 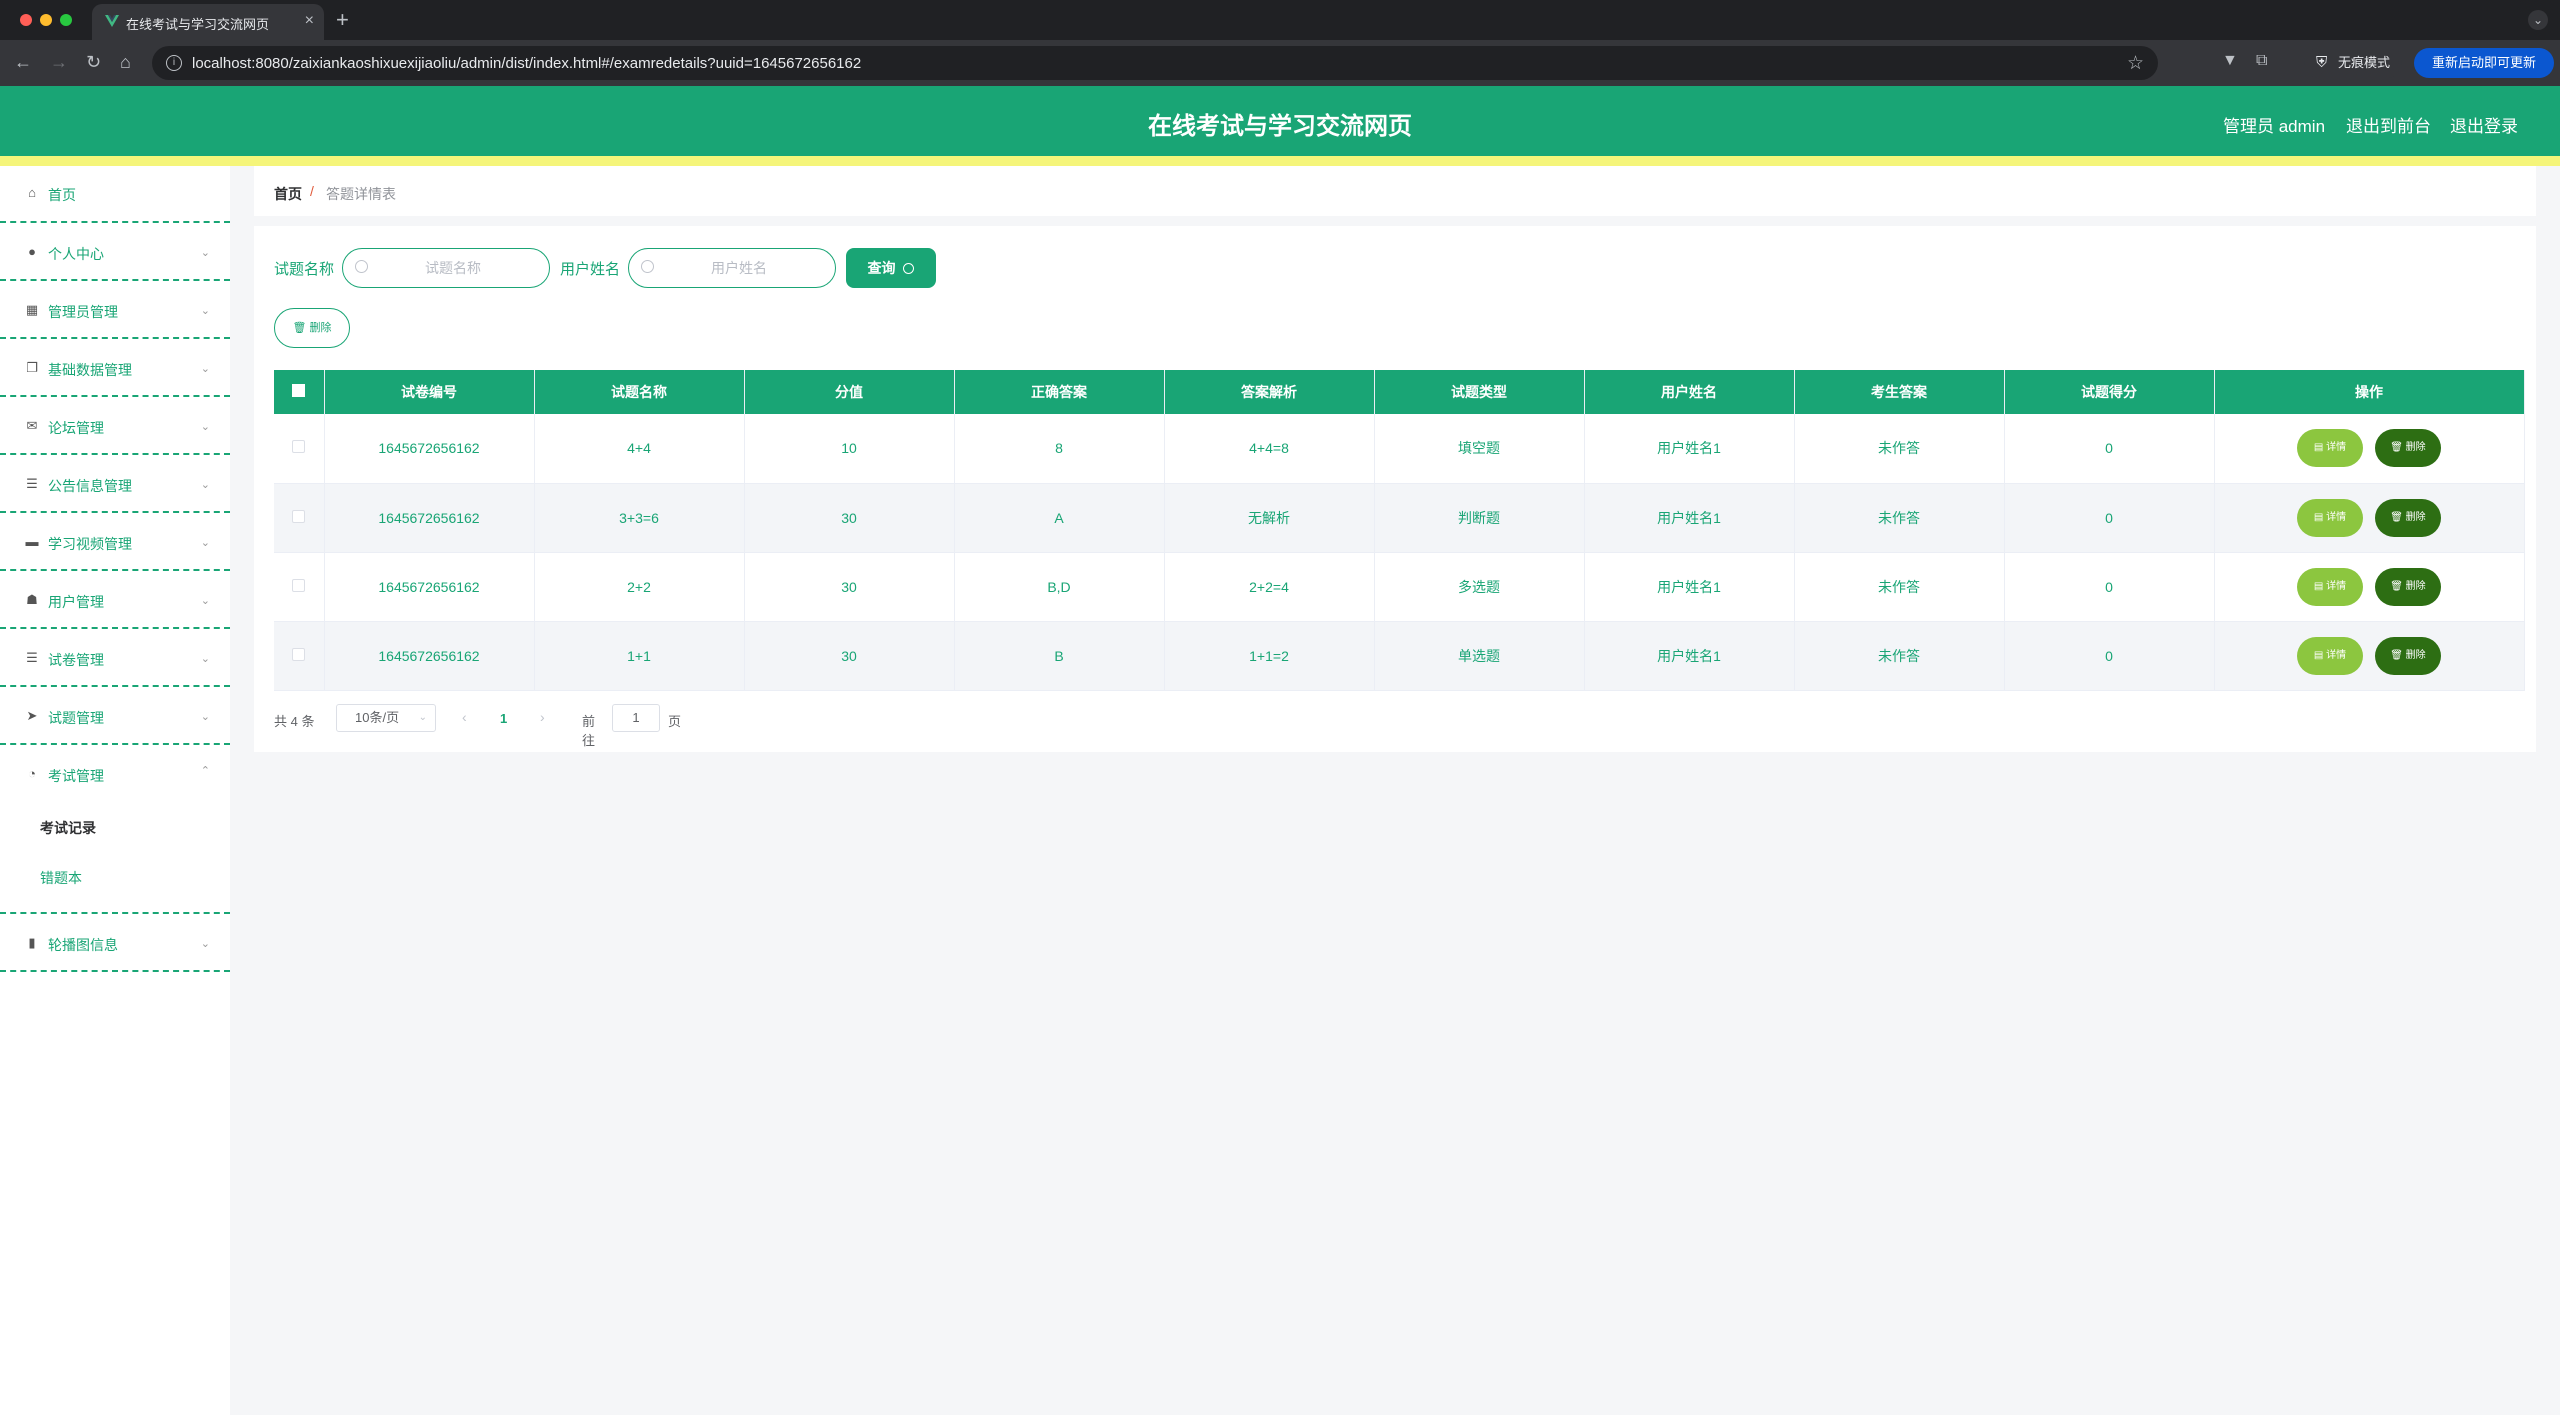 What do you see at coordinates (115, 716) in the screenshot?
I see `sidebar-item-questions: ➤ 试题管理 ⌄` at bounding box center [115, 716].